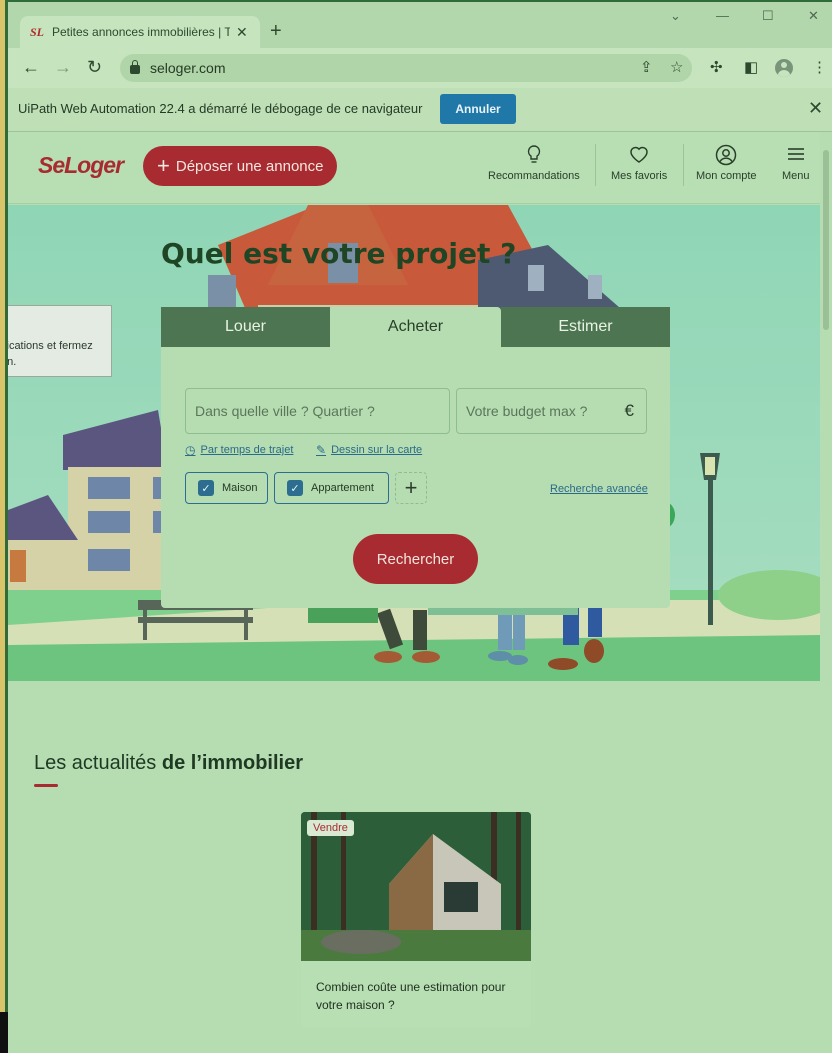 The height and width of the screenshot is (1053, 832). Describe the element at coordinates (249, 166) in the screenshot. I see `deposer-annonce-label: Déposer une annonce` at that location.